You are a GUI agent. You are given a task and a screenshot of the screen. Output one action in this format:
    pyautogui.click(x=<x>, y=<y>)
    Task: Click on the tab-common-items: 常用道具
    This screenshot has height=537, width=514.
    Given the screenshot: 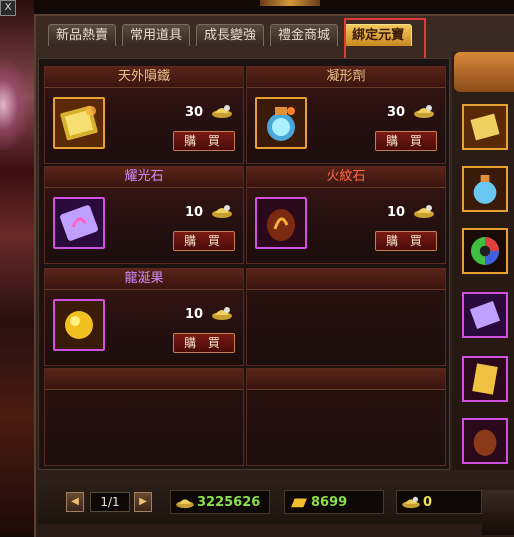 What is the action you would take?
    pyautogui.click(x=156, y=35)
    